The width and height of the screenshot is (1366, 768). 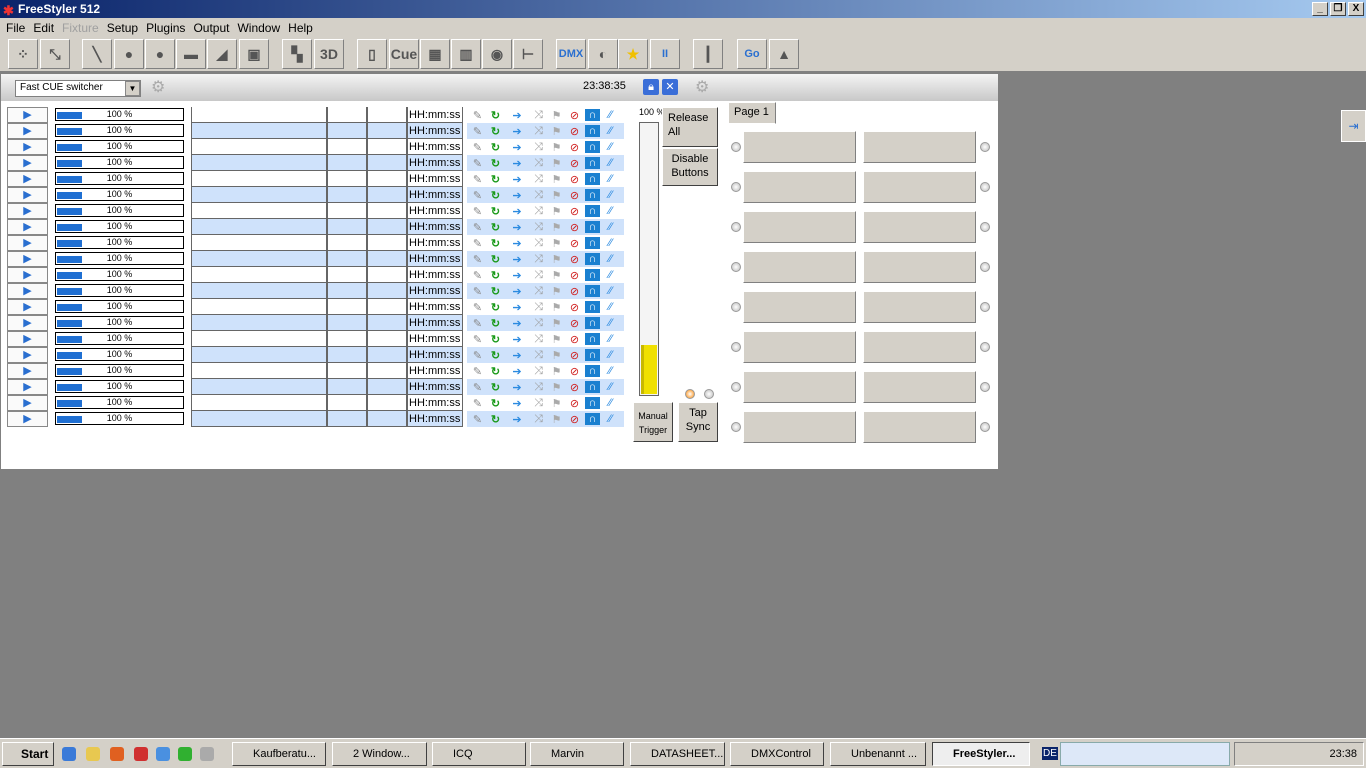 What do you see at coordinates (222, 54) in the screenshot?
I see `prism-icon: ◢` at bounding box center [222, 54].